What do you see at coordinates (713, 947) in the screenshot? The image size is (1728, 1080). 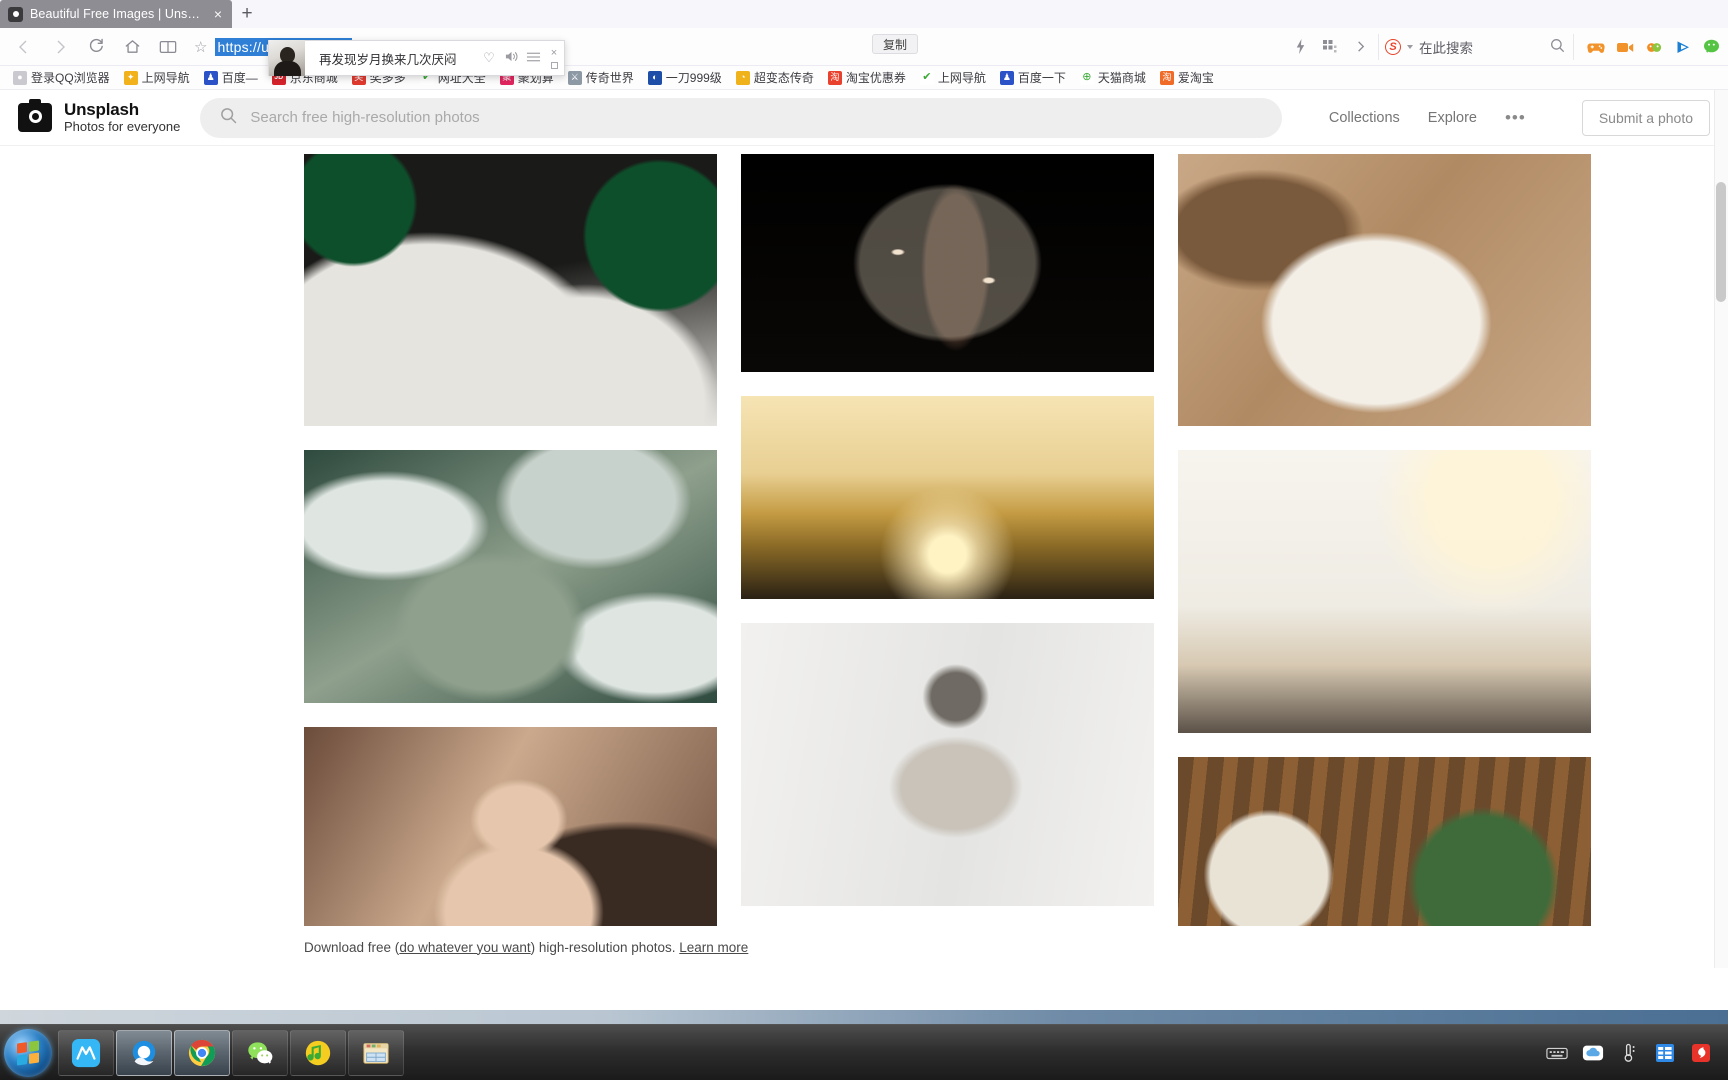 I see `learn-more-link: Learn more` at bounding box center [713, 947].